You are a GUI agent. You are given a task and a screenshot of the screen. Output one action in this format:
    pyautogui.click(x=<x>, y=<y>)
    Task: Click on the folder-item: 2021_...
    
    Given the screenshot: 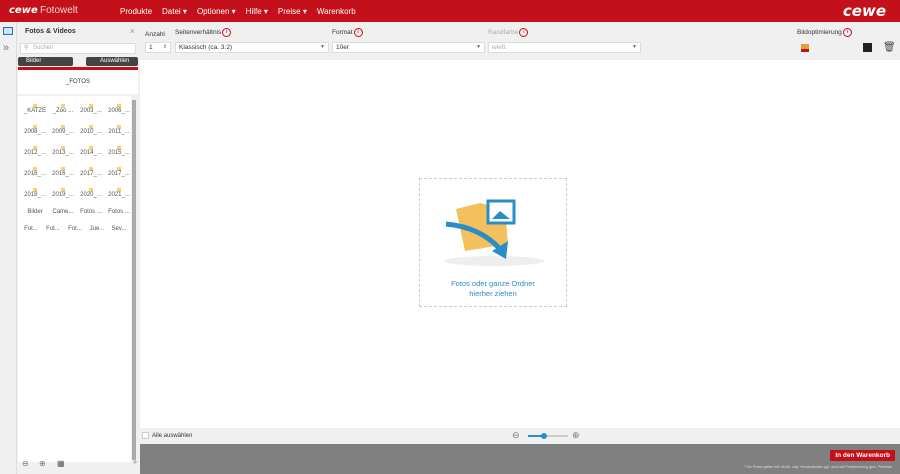 What is the action you would take?
    pyautogui.click(x=119, y=193)
    